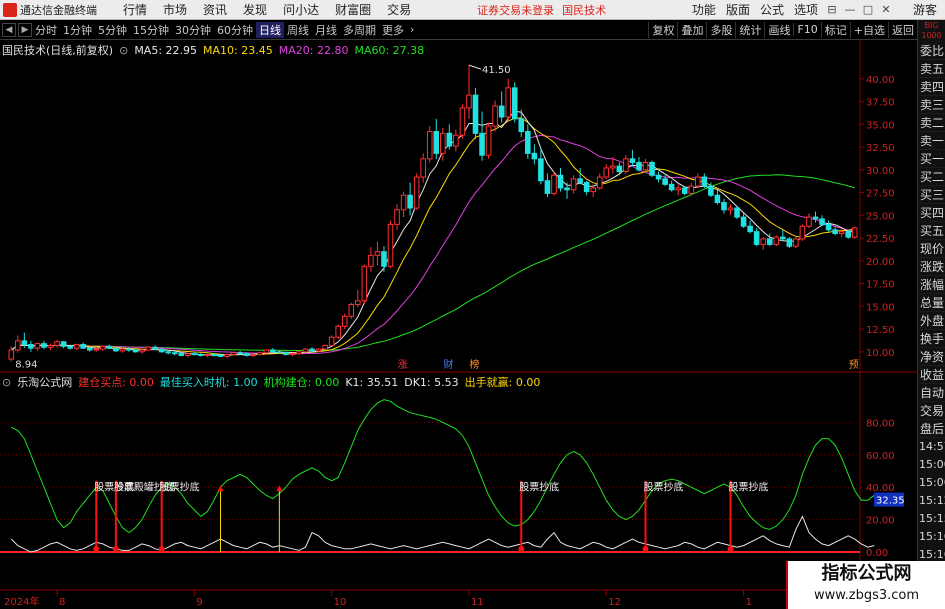  What do you see at coordinates (850, 9) in the screenshot?
I see `minimize-icon: —` at bounding box center [850, 9].